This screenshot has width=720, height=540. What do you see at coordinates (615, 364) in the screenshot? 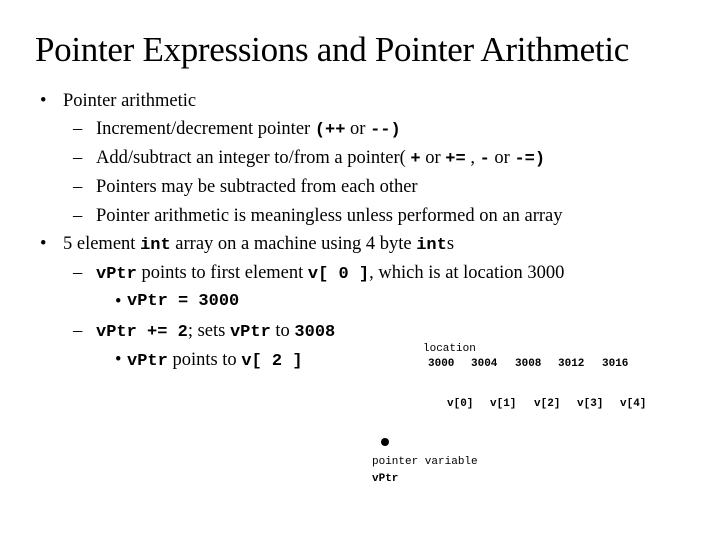
I see `address-4: 3016` at bounding box center [615, 364].